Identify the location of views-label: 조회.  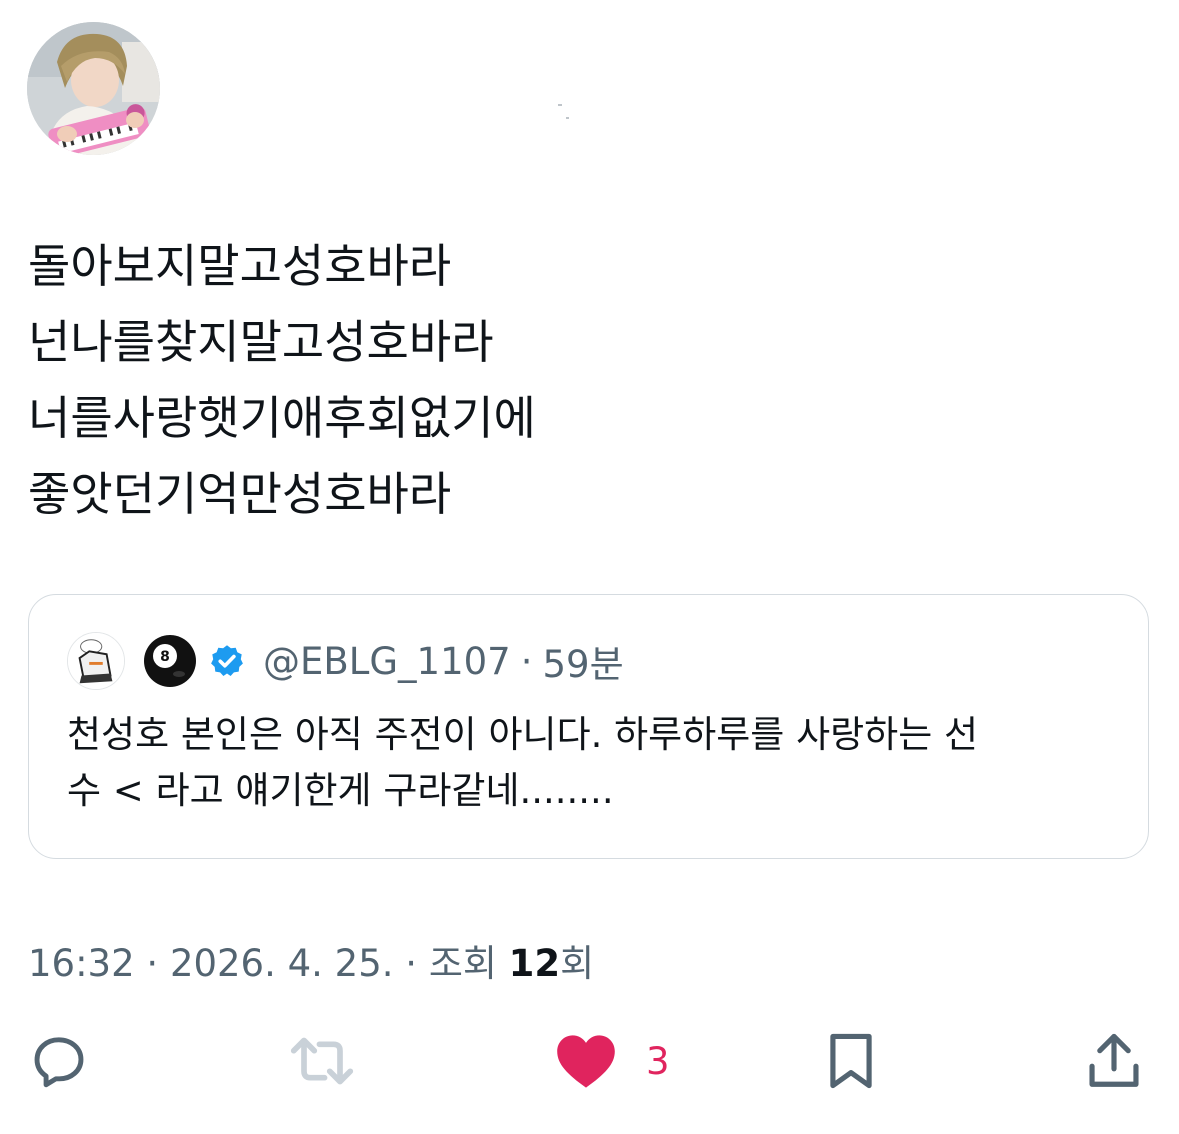
(468, 963).